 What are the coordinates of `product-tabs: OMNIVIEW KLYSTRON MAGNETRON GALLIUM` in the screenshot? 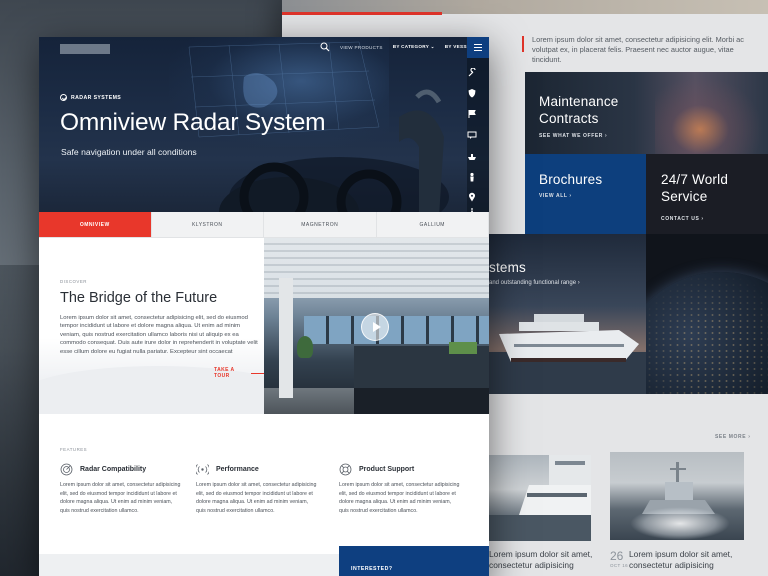 It's located at (264, 225).